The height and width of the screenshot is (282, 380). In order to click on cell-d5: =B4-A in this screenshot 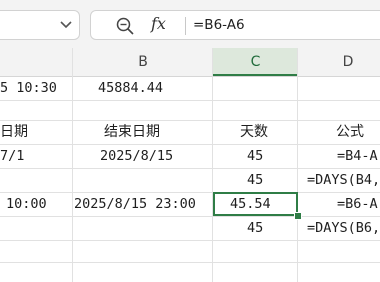, I will do `click(357, 156)`.